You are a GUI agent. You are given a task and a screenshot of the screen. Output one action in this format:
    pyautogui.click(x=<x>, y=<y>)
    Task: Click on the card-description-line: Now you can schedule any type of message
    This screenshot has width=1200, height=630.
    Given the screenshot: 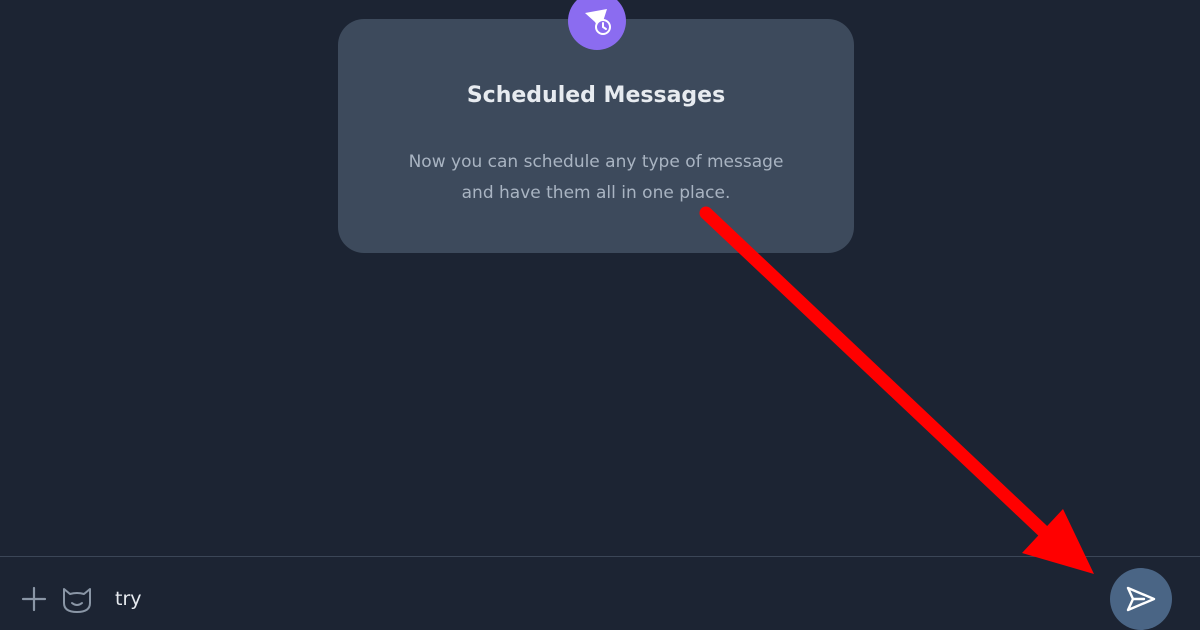 What is the action you would take?
    pyautogui.click(x=596, y=162)
    